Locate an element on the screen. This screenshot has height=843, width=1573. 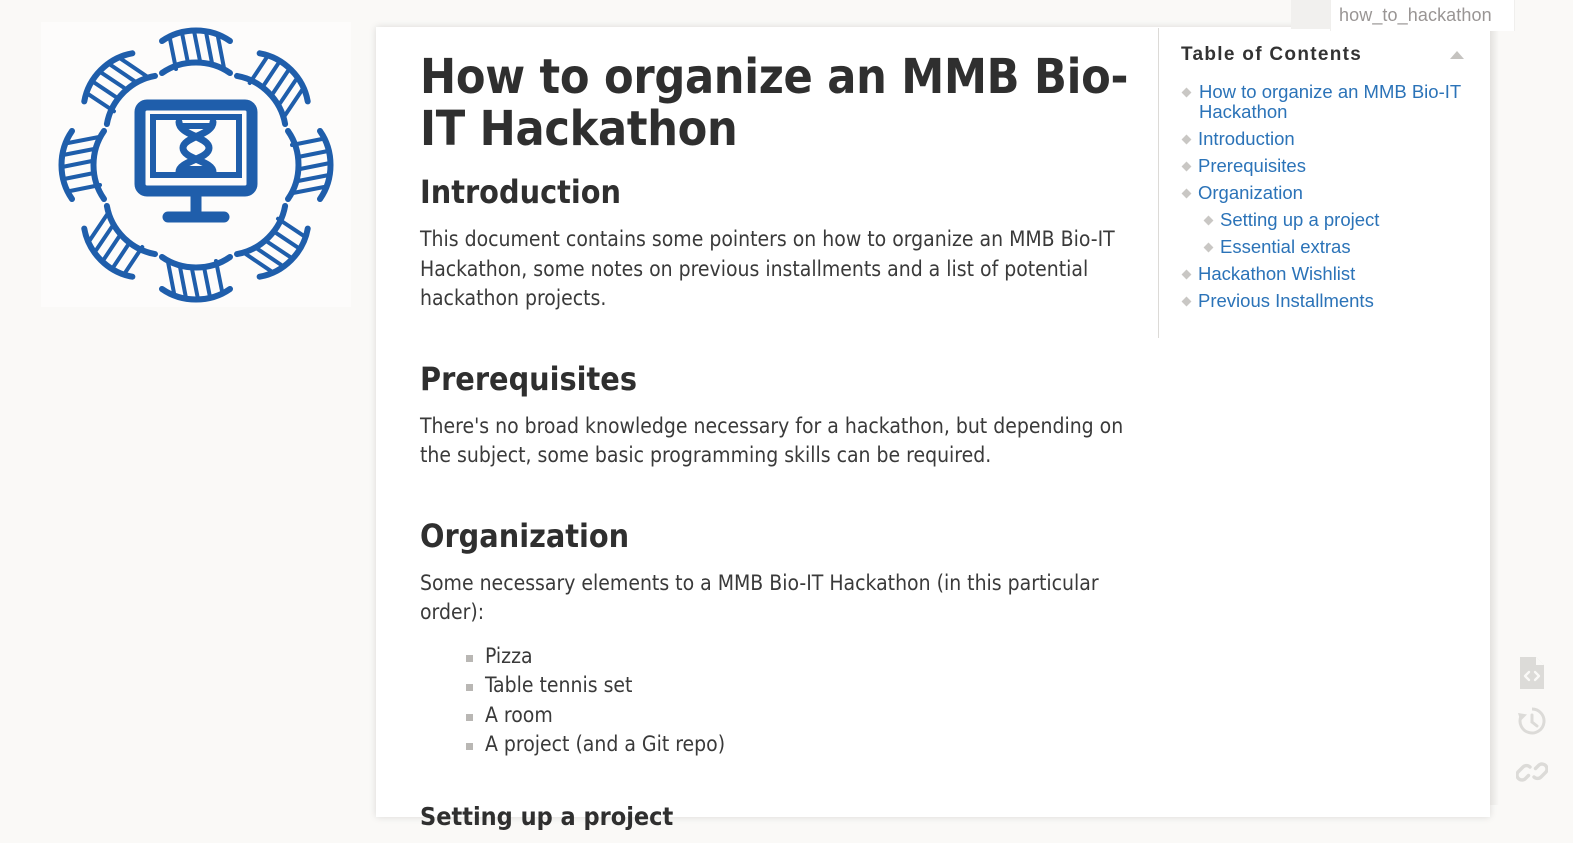
toc-link: Setting up a project is located at coordinates (1299, 220).